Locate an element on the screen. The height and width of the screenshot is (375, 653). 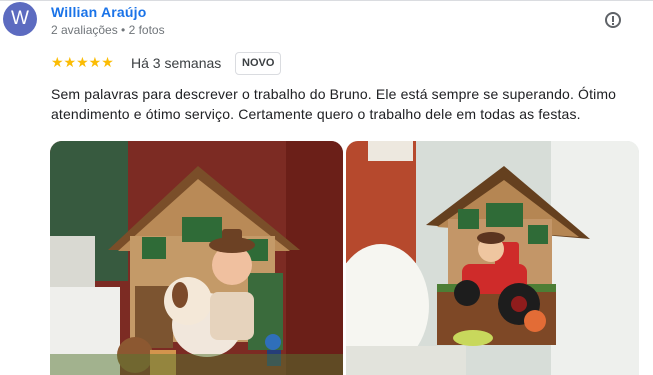
avatar: W is located at coordinates (20, 19).